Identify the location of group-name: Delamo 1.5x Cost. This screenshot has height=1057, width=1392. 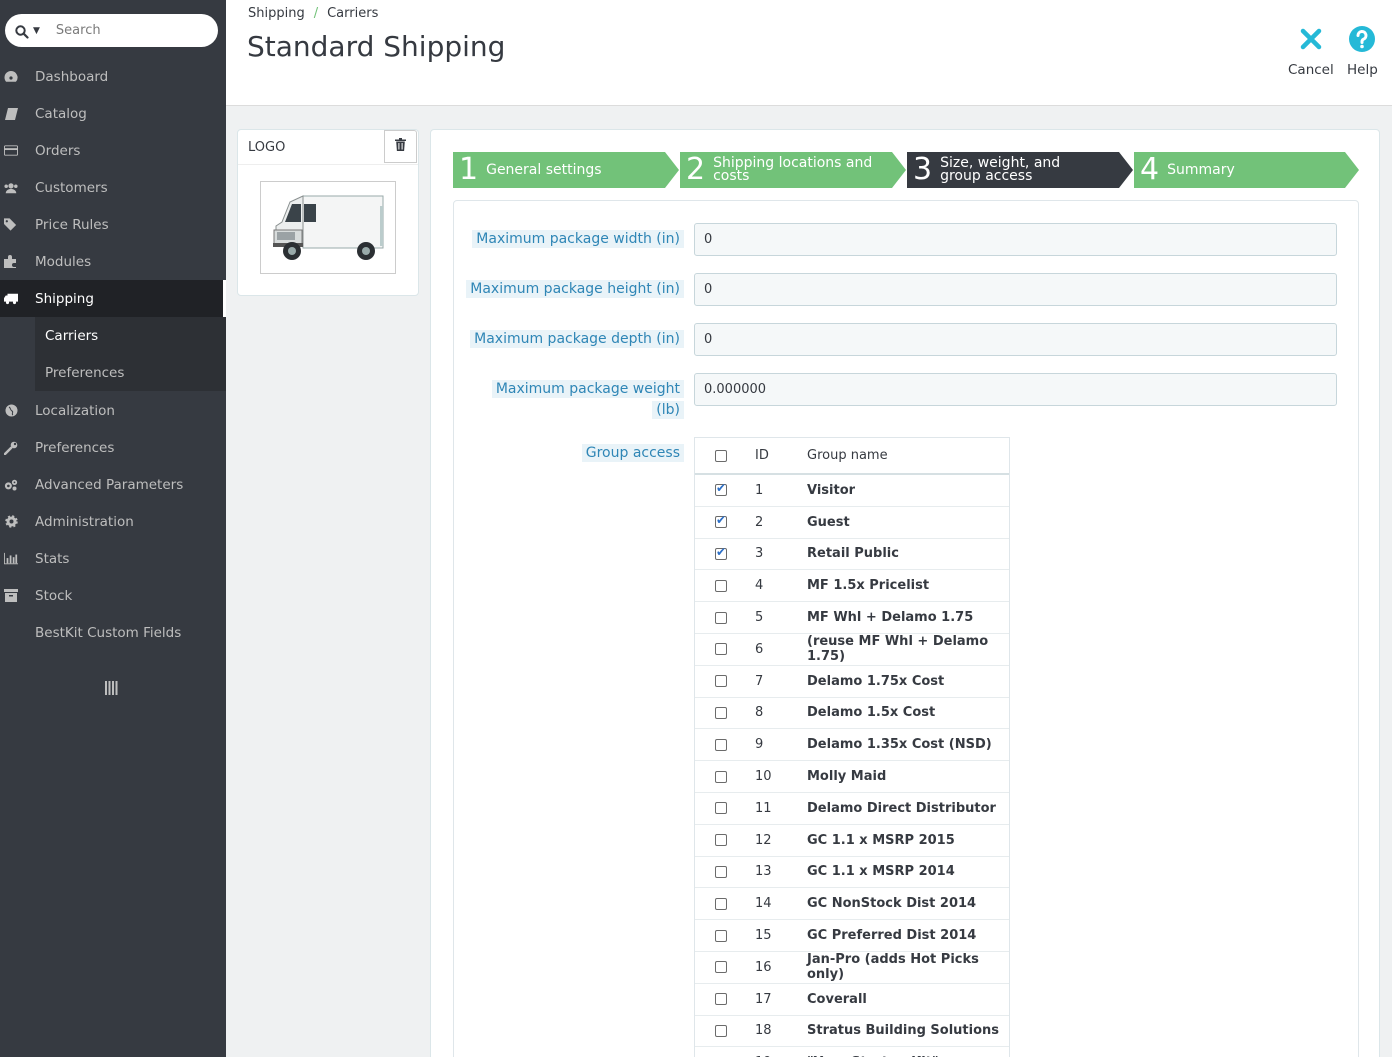
(871, 713).